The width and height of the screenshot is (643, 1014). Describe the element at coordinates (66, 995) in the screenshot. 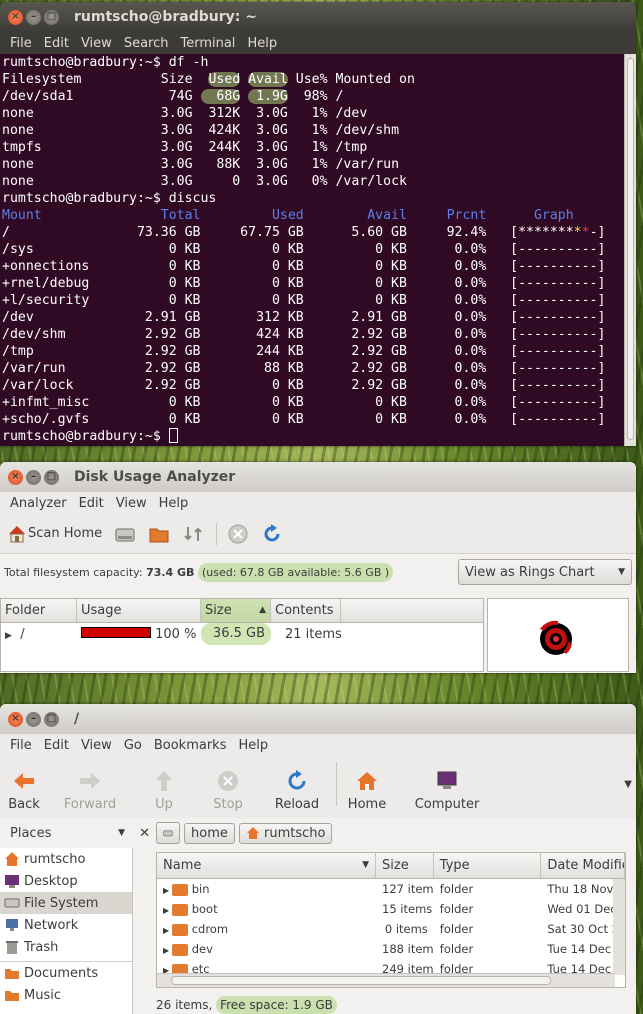

I see `sidebar-item-music: Music` at that location.